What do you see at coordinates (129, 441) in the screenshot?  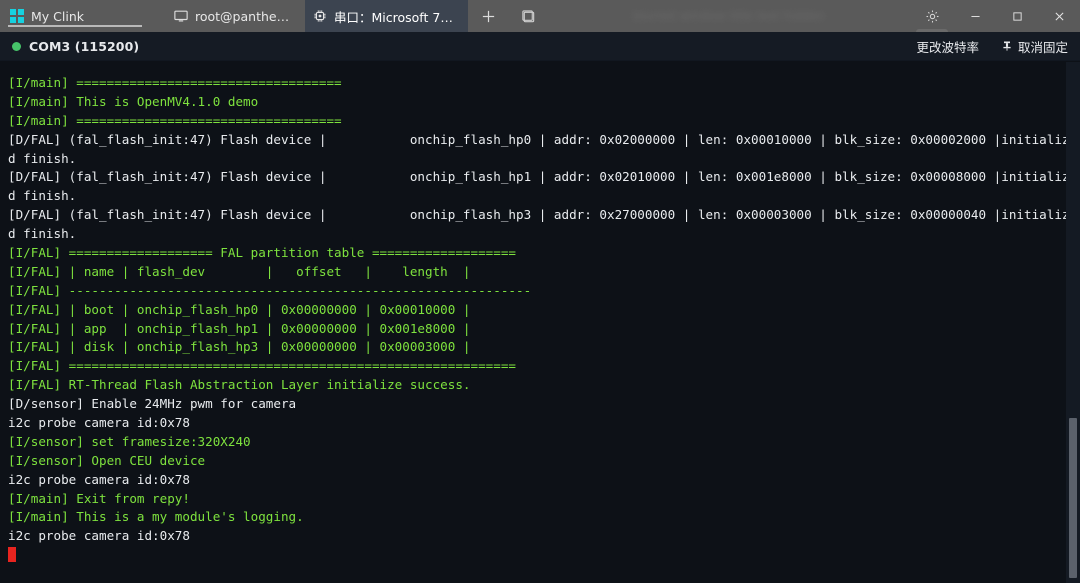 I see `terminal-line: [I/sensor] set framesize:320X240` at bounding box center [129, 441].